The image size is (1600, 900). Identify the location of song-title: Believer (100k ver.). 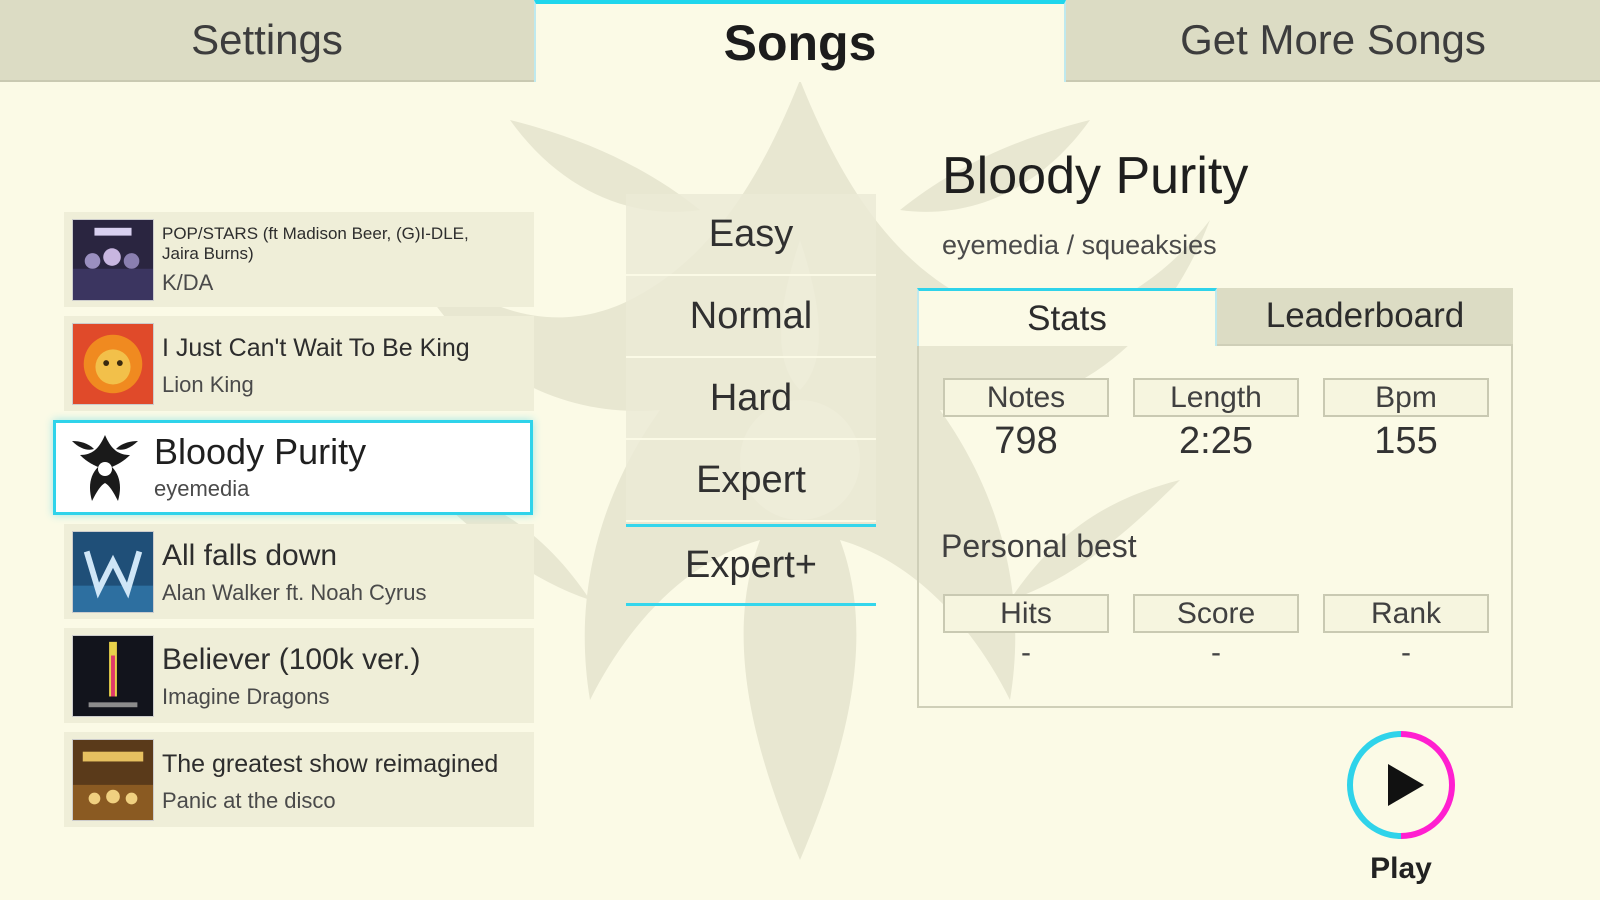
(291, 659).